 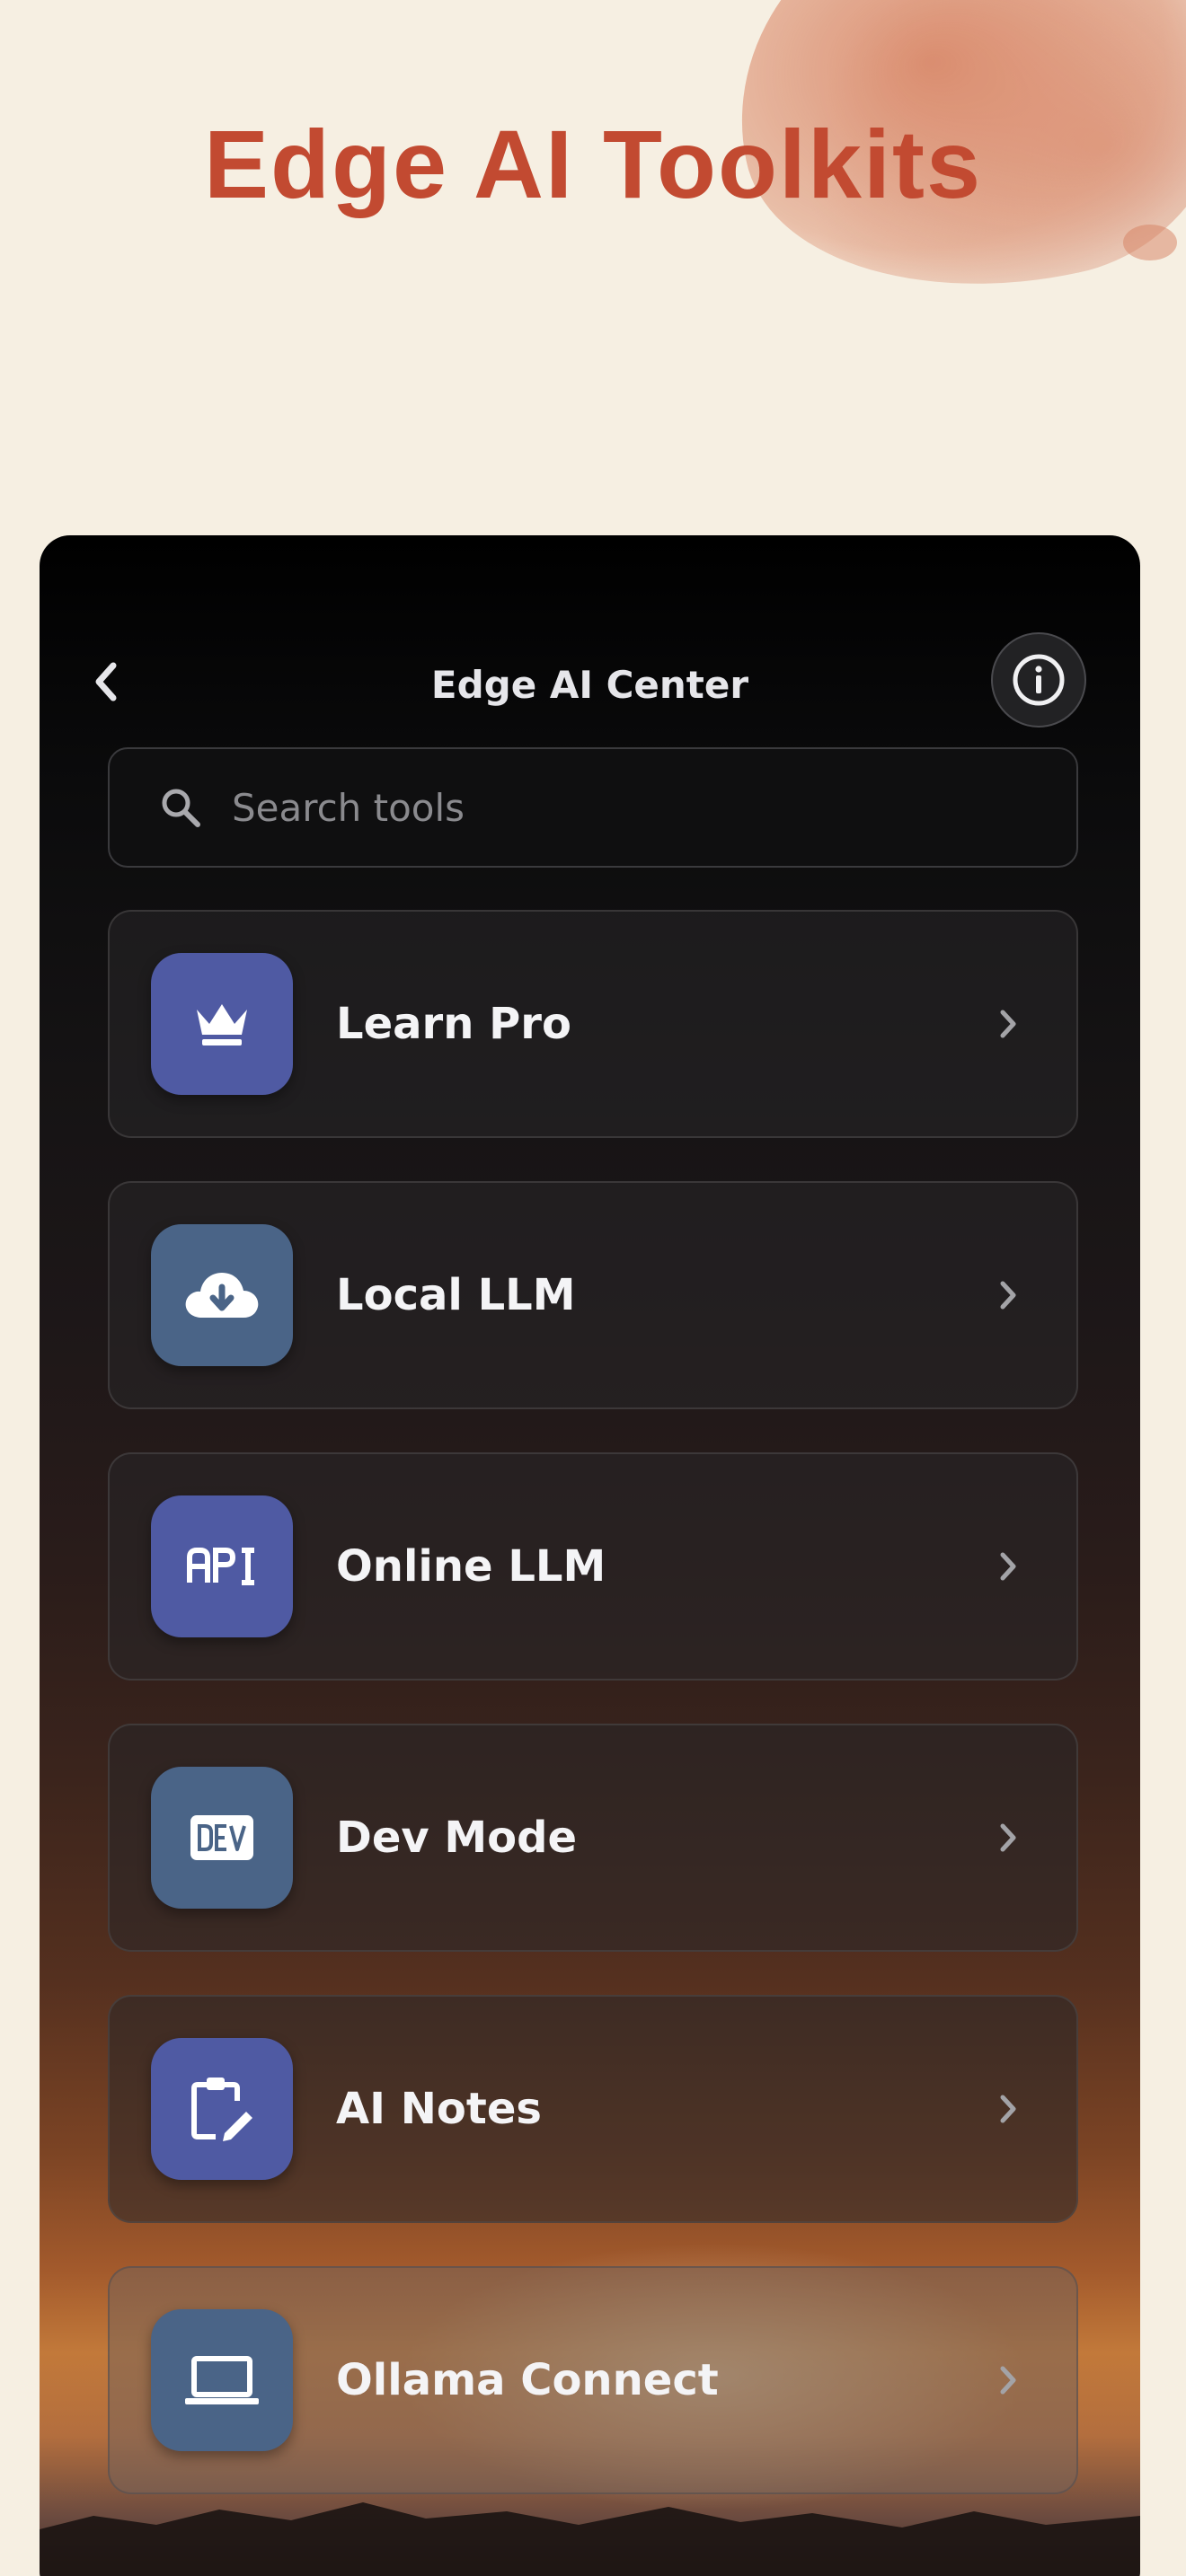 I want to click on tool-label: Online LLM, so click(x=471, y=1566).